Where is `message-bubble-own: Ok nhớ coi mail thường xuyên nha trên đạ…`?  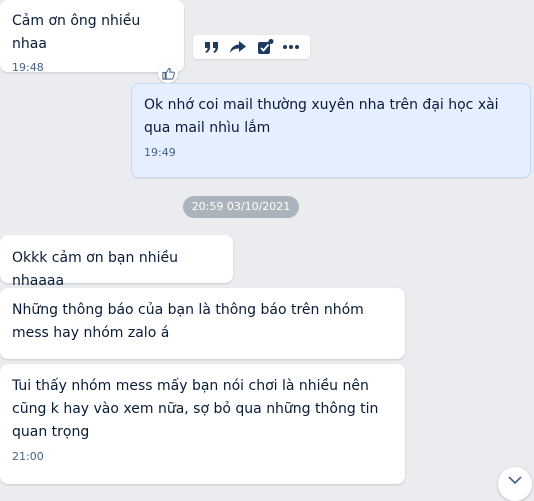
message-bubble-own: Ok nhớ coi mail thường xuyên nha trên đạ… is located at coordinates (331, 130).